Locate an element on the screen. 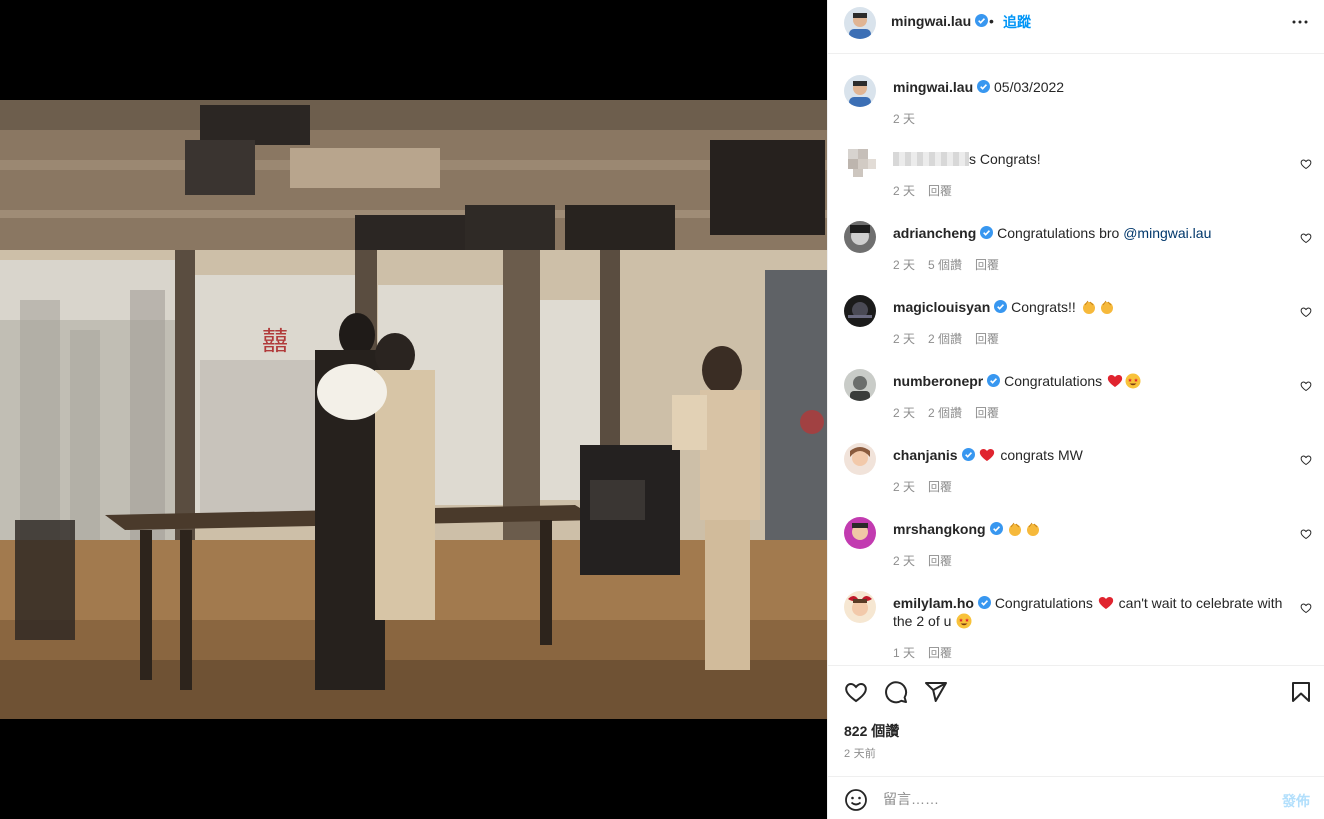 This screenshot has height=819, width=1324. comment-username: adriancheng is located at coordinates (934, 233).